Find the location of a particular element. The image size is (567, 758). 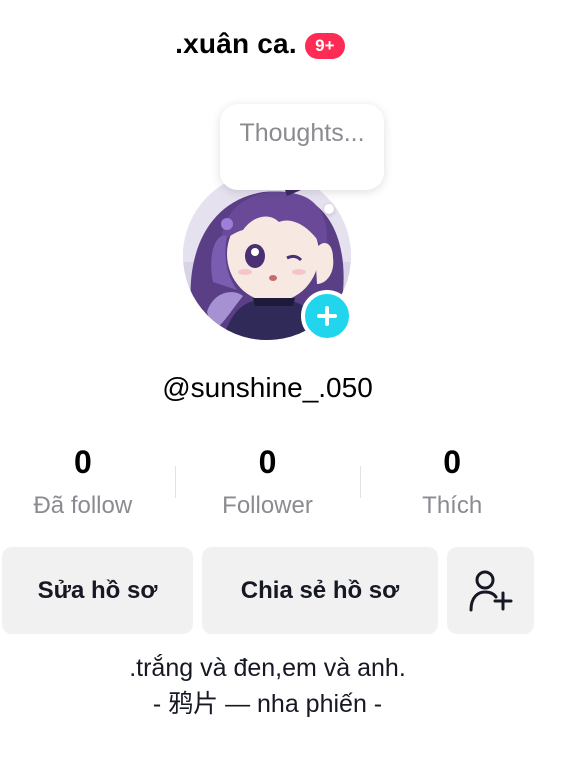

display-name: .xuân ca. is located at coordinates (236, 44).